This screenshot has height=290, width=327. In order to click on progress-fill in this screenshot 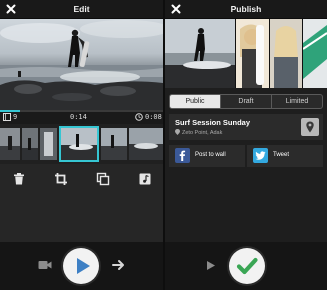, I will do `click(10, 111)`.